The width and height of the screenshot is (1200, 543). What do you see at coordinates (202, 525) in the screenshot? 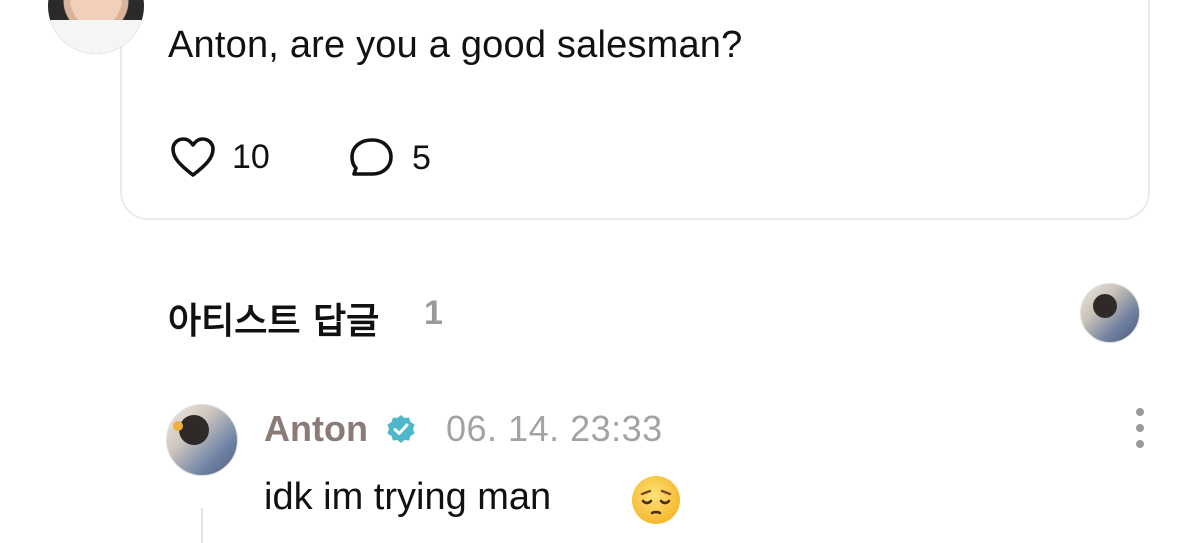
I see `reply-thread-line` at bounding box center [202, 525].